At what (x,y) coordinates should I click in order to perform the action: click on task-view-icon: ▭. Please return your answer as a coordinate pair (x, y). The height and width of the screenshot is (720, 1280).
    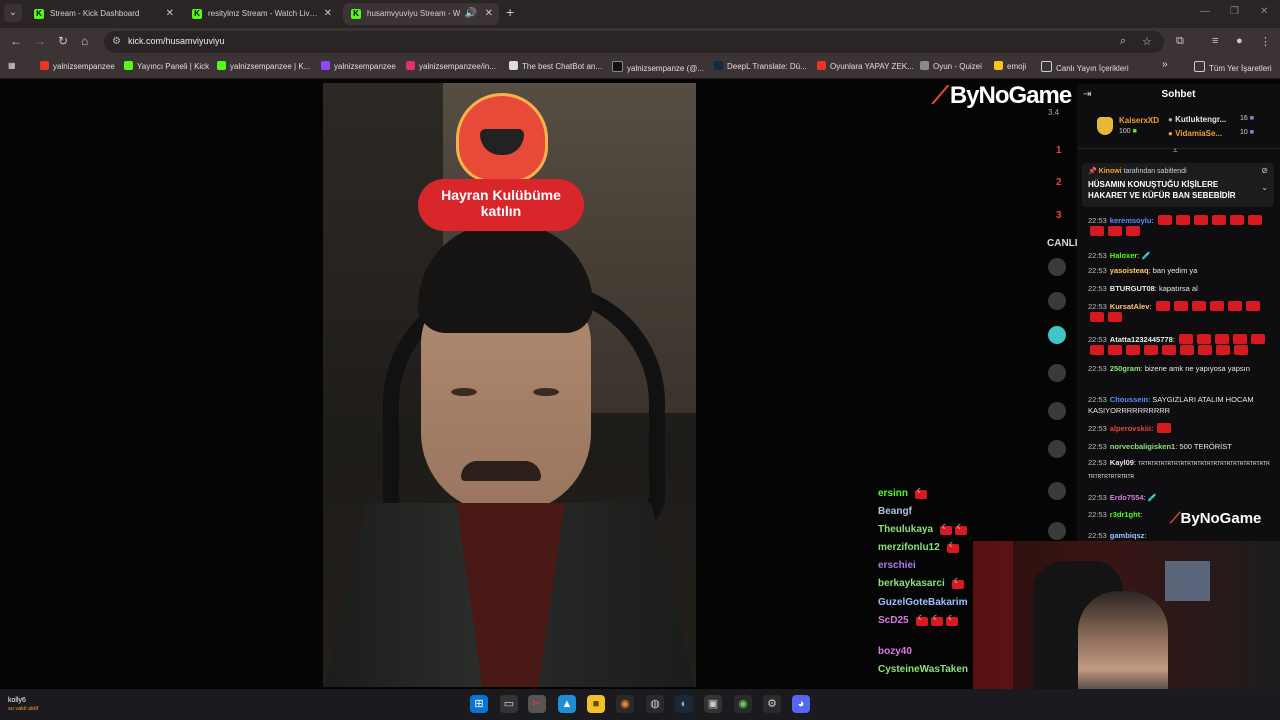
    Looking at the image, I should click on (509, 704).